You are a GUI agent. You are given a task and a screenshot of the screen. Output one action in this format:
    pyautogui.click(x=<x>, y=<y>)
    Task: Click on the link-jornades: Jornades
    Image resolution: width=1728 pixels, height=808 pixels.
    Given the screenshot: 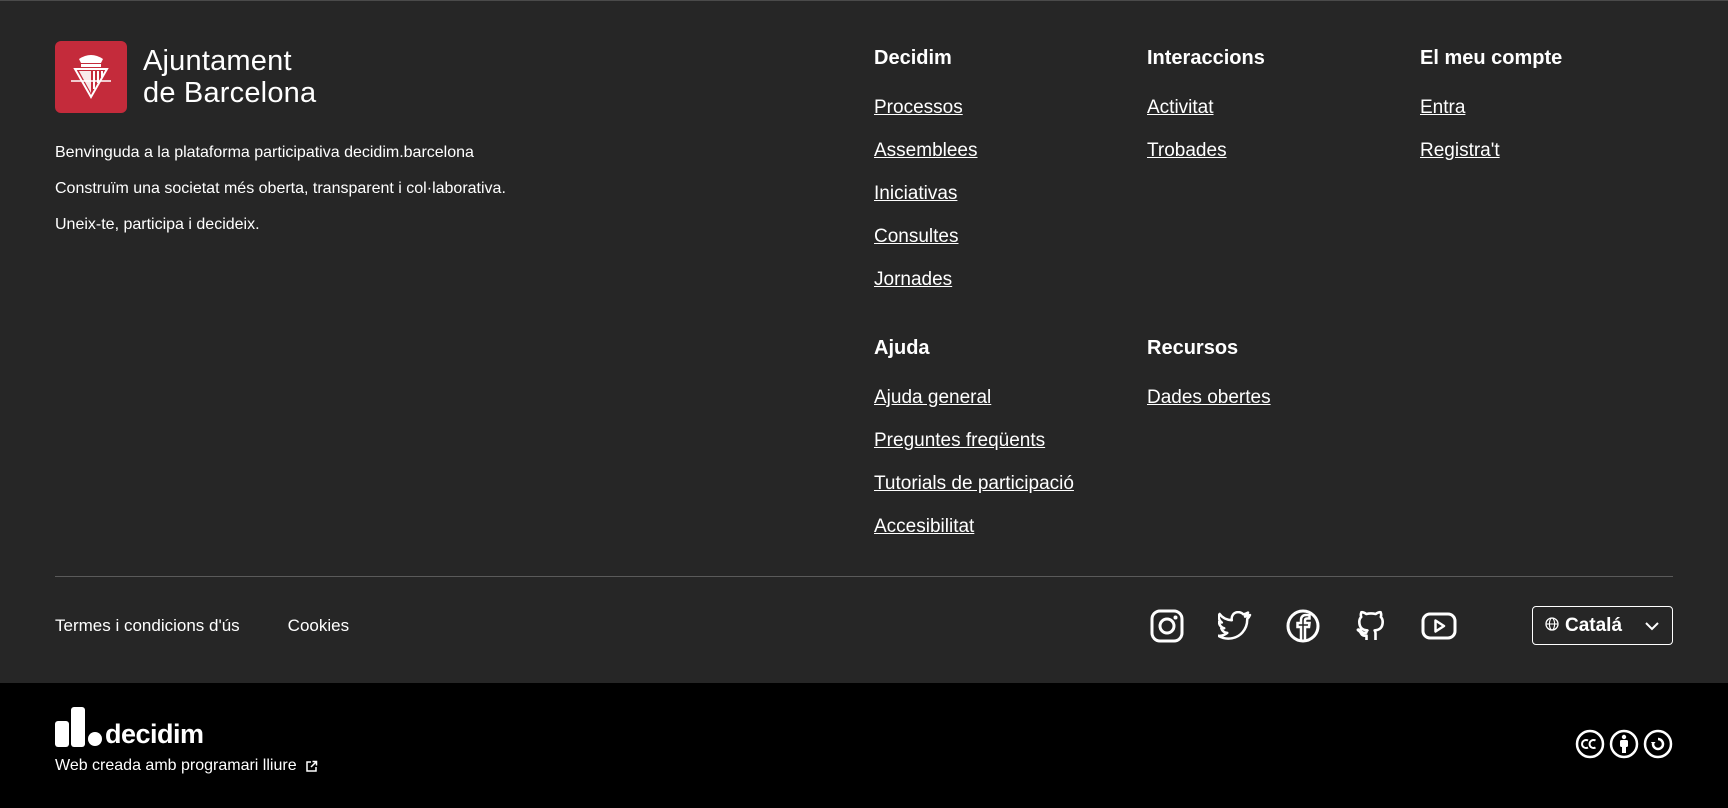 What is the action you would take?
    pyautogui.click(x=926, y=280)
    